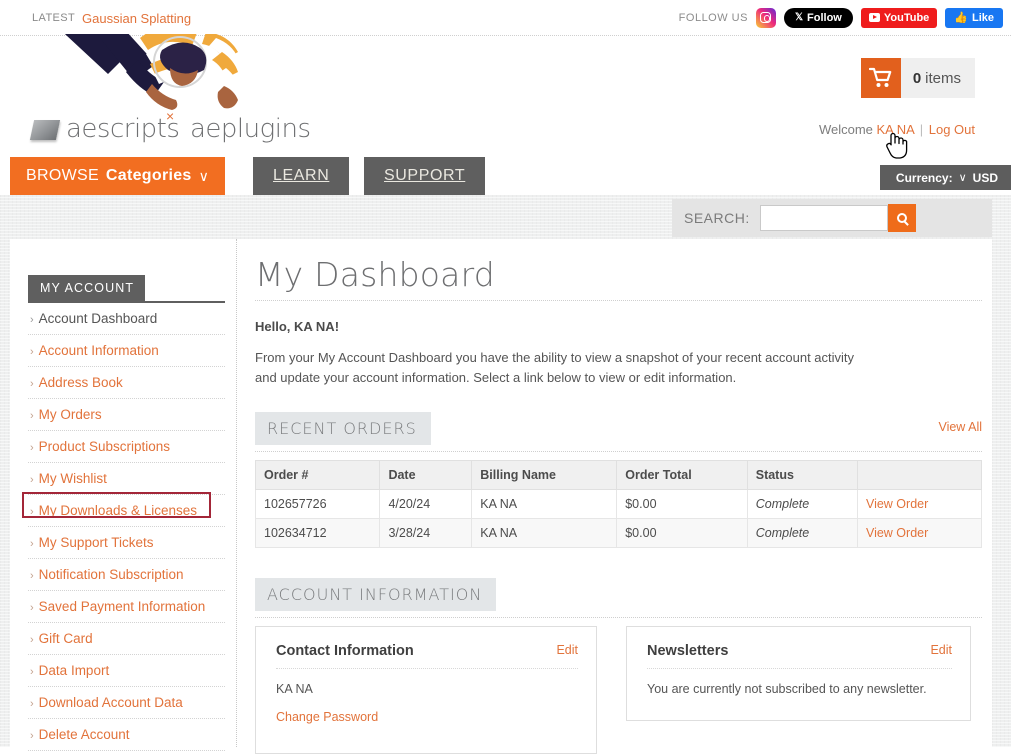 The width and height of the screenshot is (1011, 754). What do you see at coordinates (317, 533) in the screenshot?
I see `cell-order-number: 102634712` at bounding box center [317, 533].